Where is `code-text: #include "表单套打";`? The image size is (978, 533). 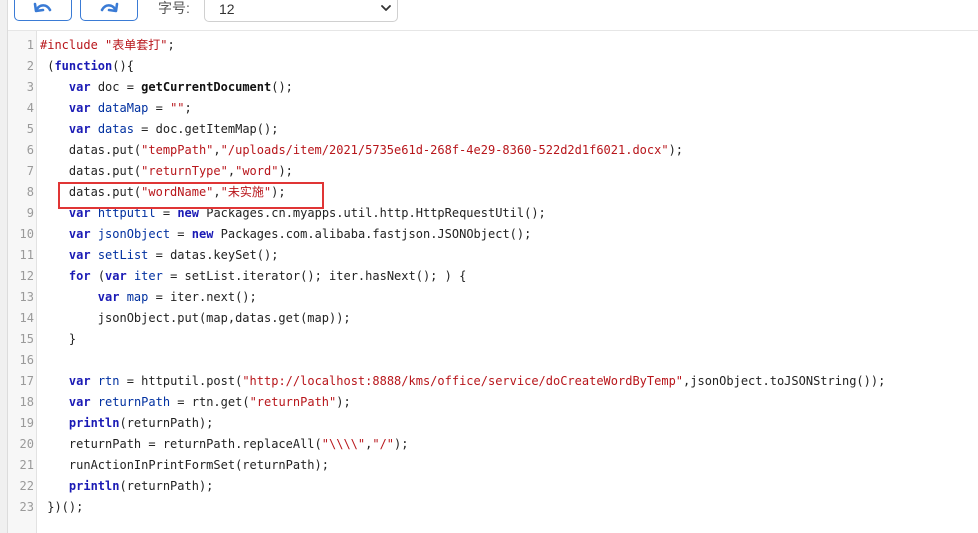
code-text: #include "表单套打"; is located at coordinates (107, 45).